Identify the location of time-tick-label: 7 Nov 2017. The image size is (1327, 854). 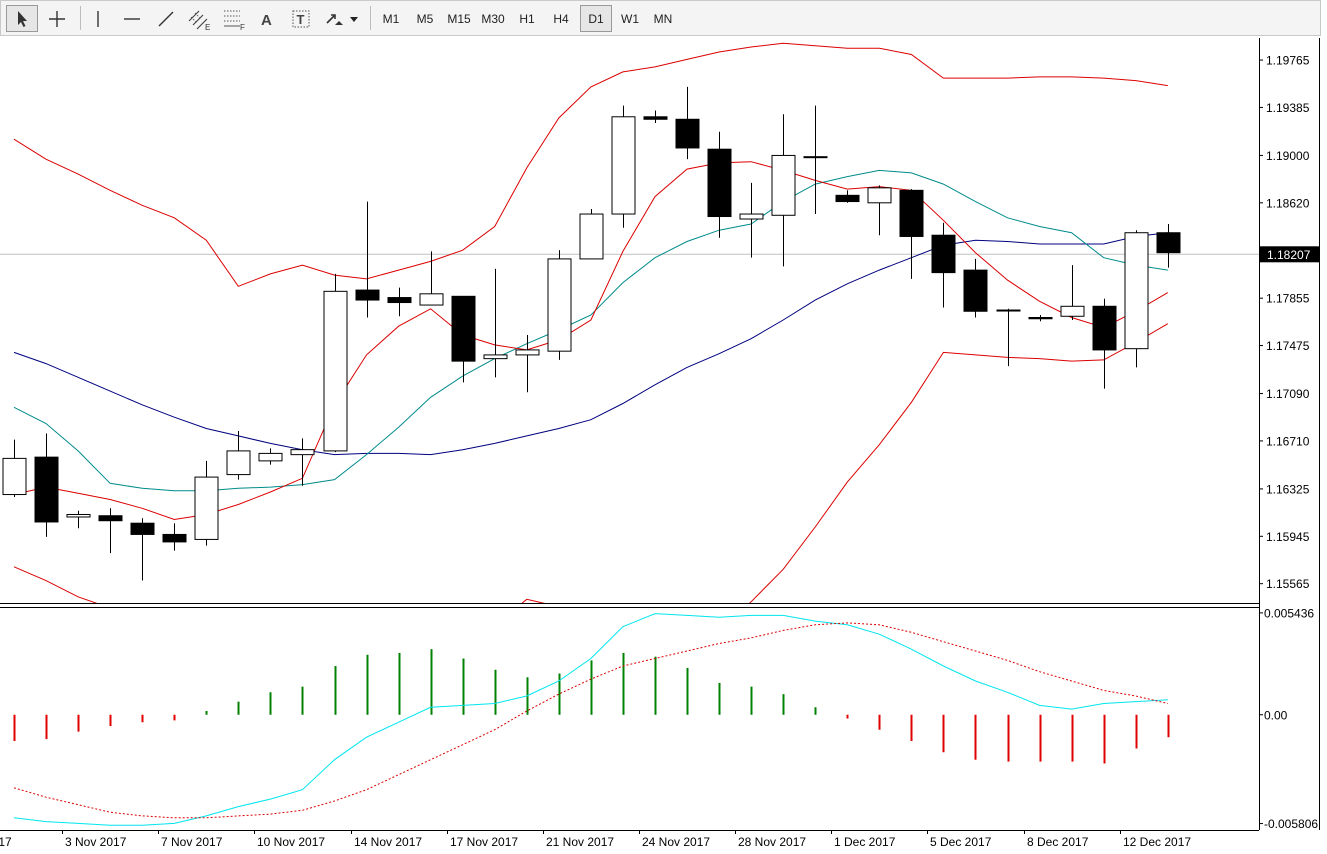
(192, 842).